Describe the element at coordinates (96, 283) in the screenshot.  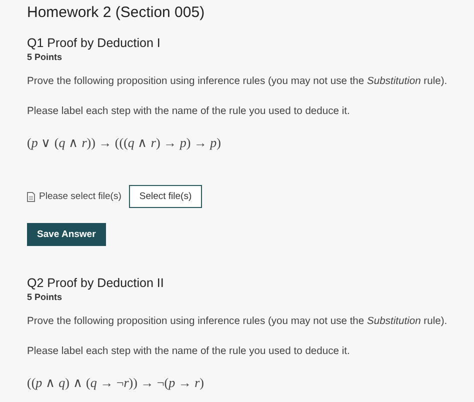
I see `question-heading: Q2 Proof by Deduction II` at that location.